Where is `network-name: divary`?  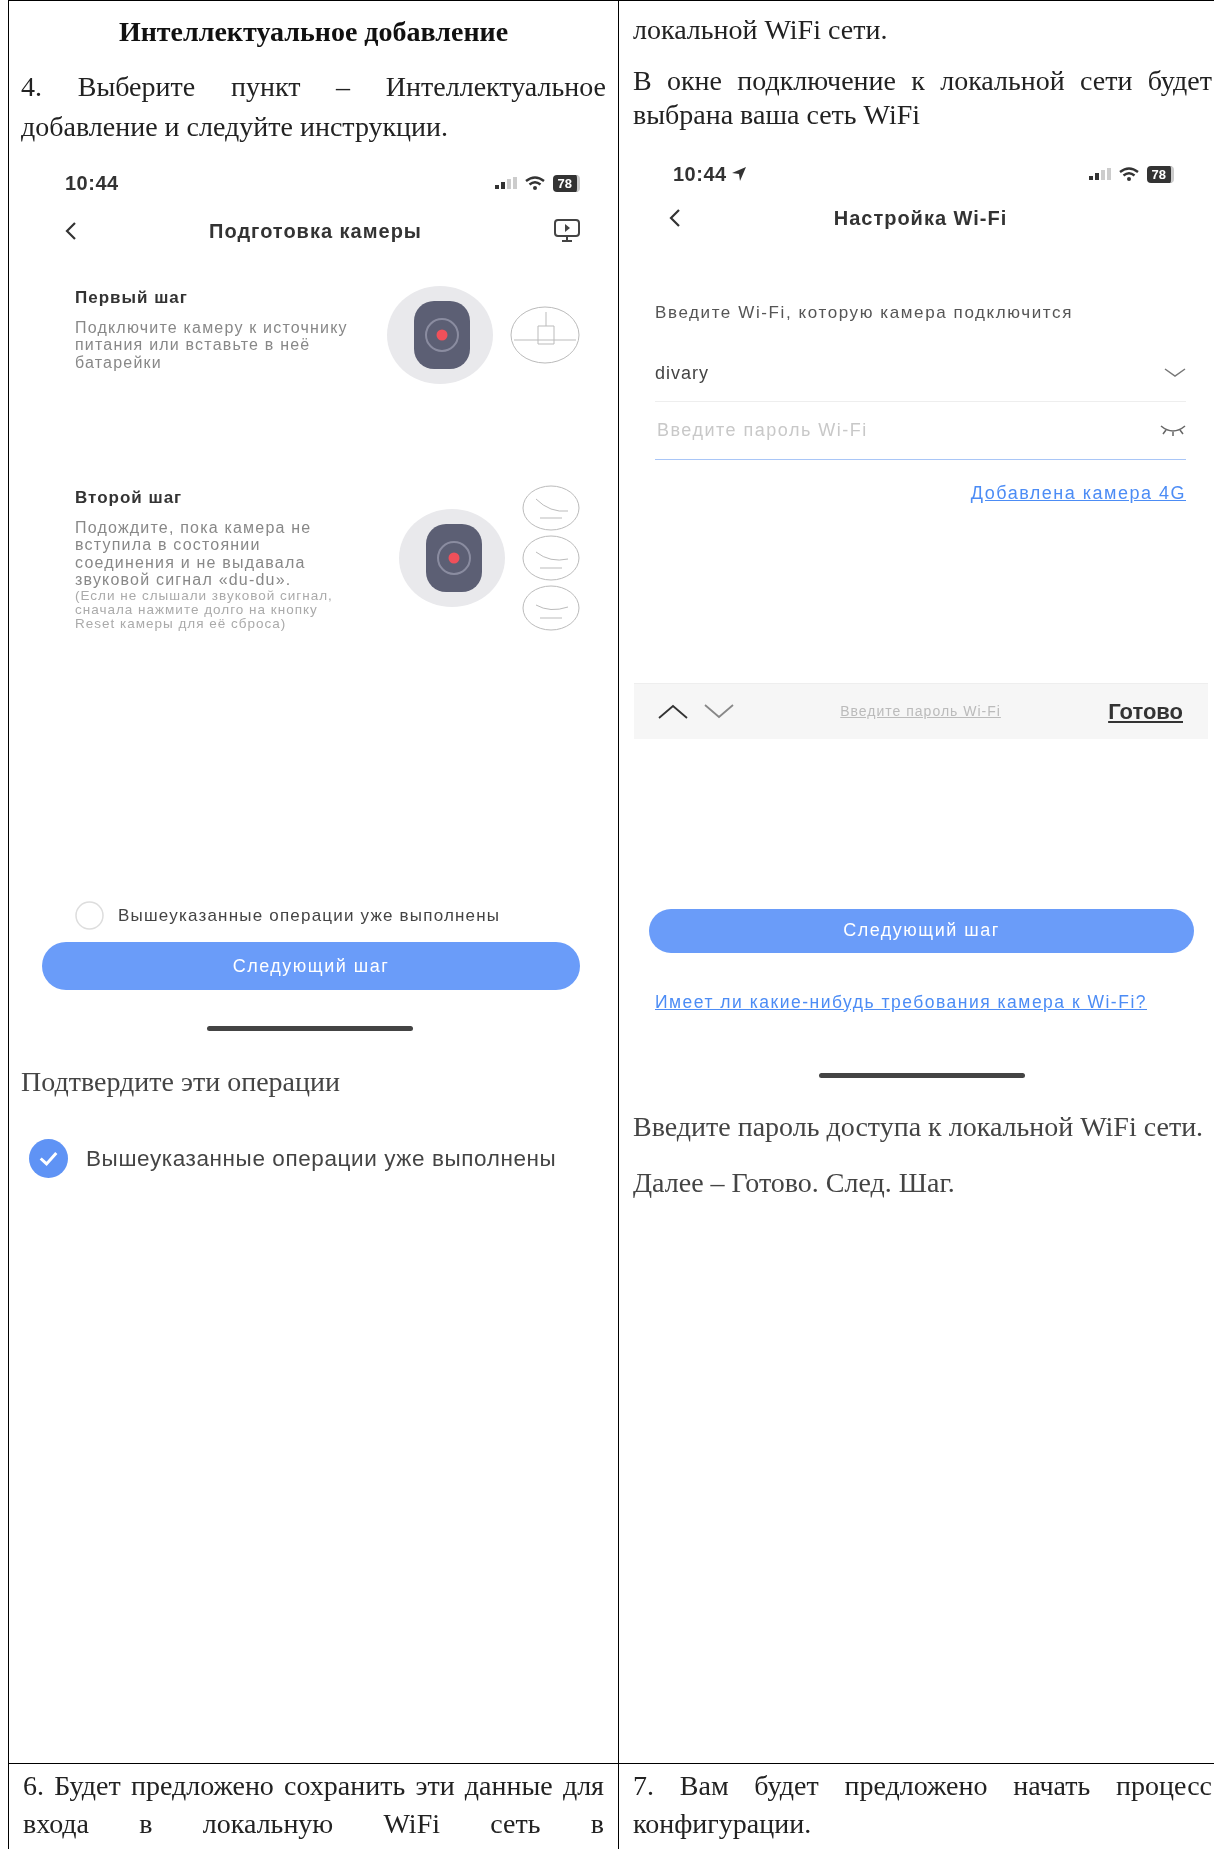
network-name: divary is located at coordinates (682, 373).